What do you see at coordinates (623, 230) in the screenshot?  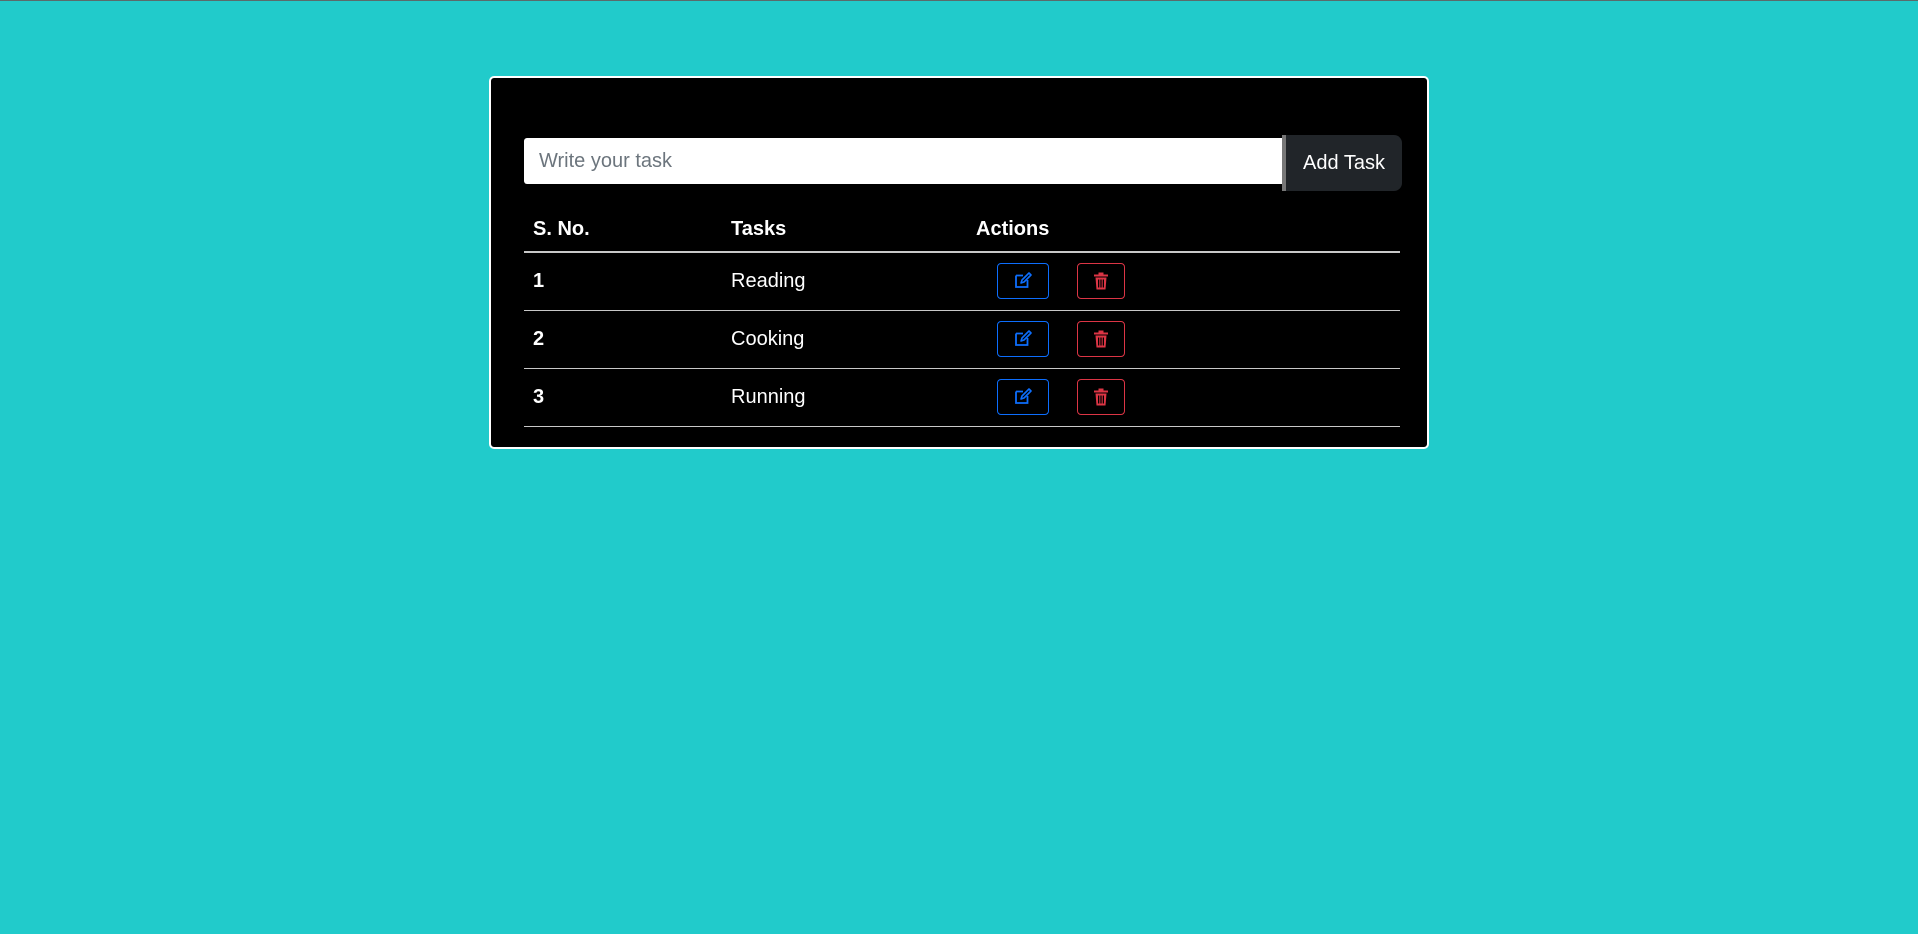 I see `header-sno: S. No.` at bounding box center [623, 230].